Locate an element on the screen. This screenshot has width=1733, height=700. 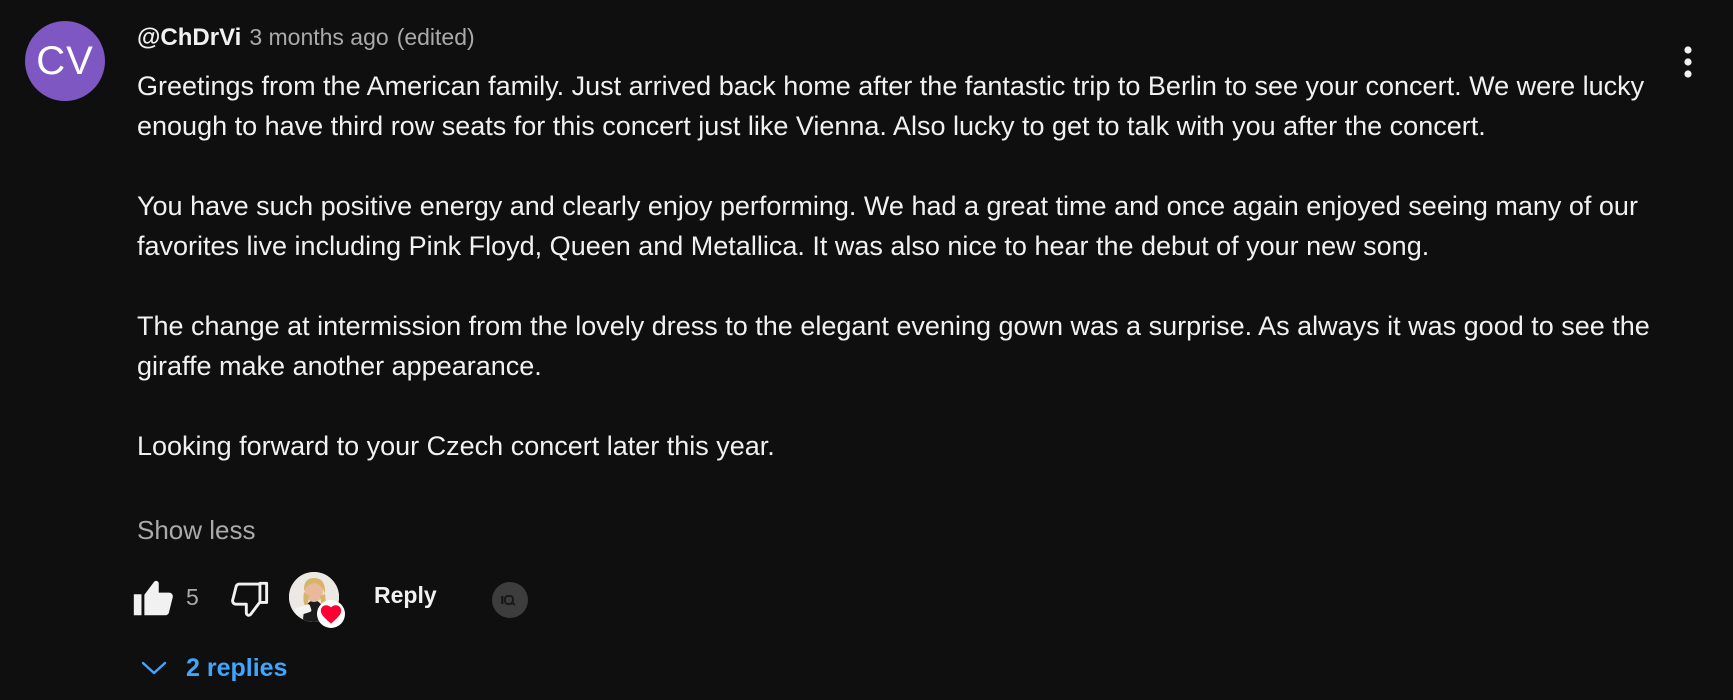
comment-menu-button is located at coordinates (1688, 62).